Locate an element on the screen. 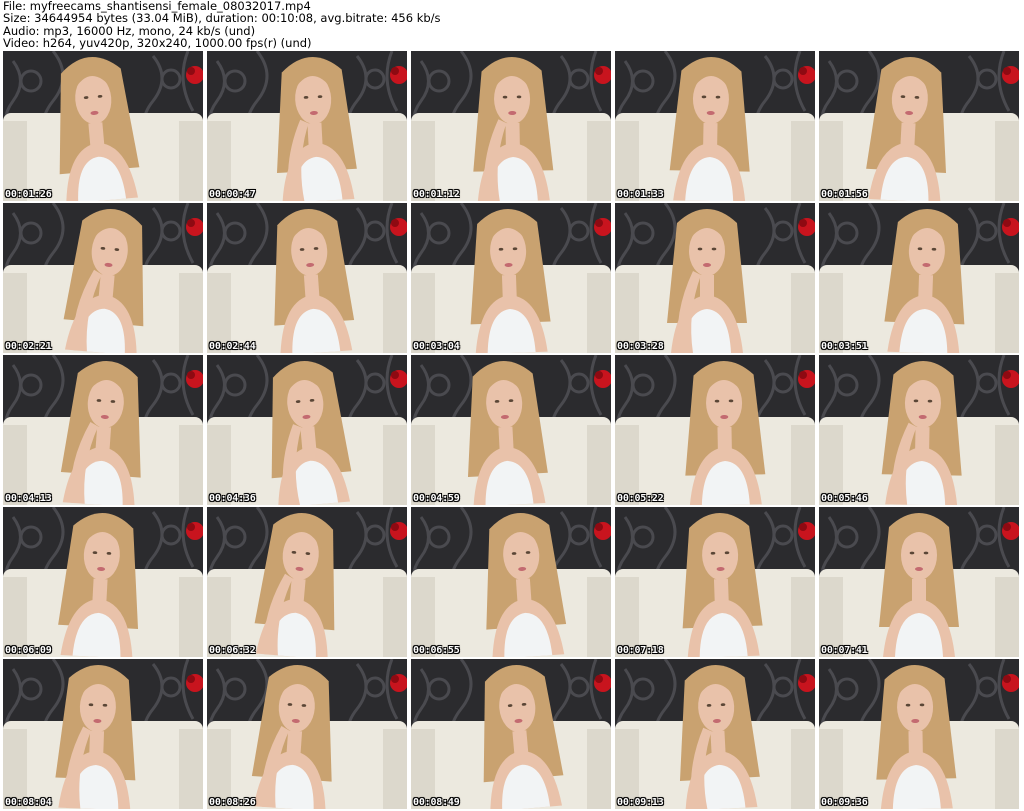  thumbnail-timestamp: 00:01:33 is located at coordinates (640, 194).